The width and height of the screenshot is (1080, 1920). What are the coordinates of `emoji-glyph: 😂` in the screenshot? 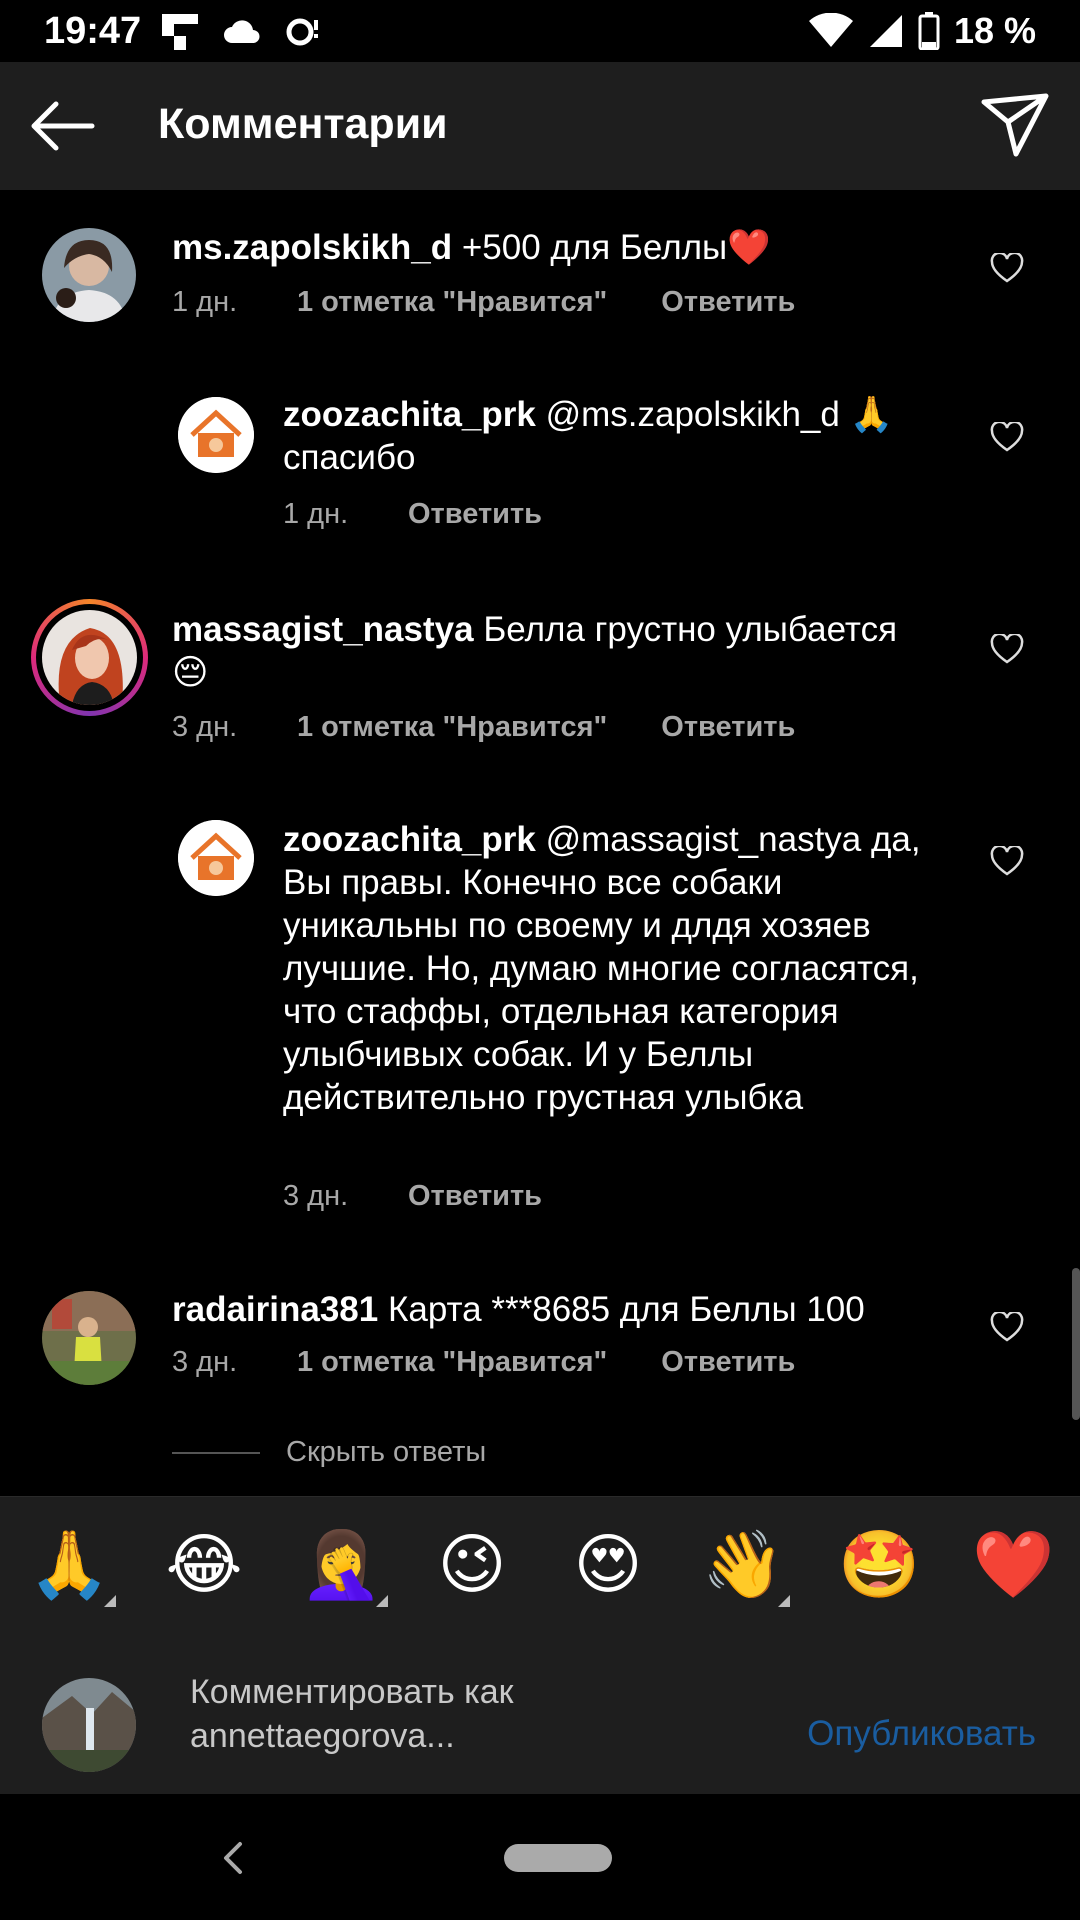 It's located at (204, 1564).